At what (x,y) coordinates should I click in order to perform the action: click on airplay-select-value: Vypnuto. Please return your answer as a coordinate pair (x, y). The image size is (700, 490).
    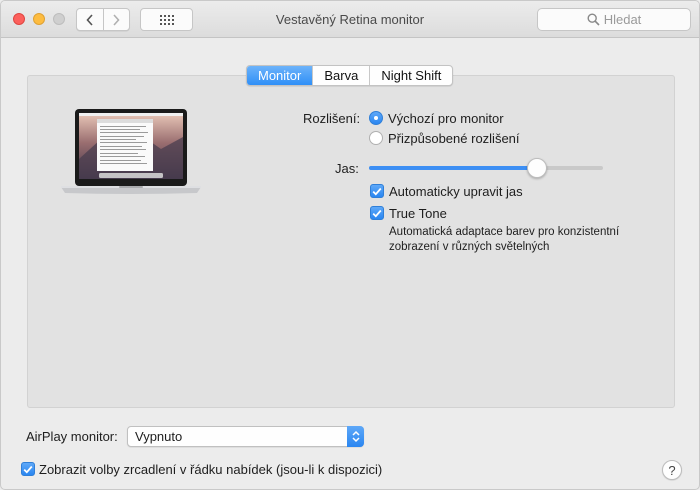
    Looking at the image, I should click on (159, 436).